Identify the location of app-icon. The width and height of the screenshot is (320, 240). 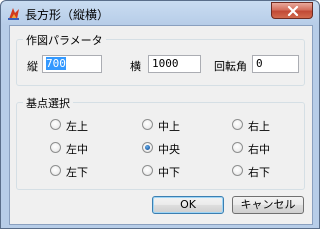
(13, 13).